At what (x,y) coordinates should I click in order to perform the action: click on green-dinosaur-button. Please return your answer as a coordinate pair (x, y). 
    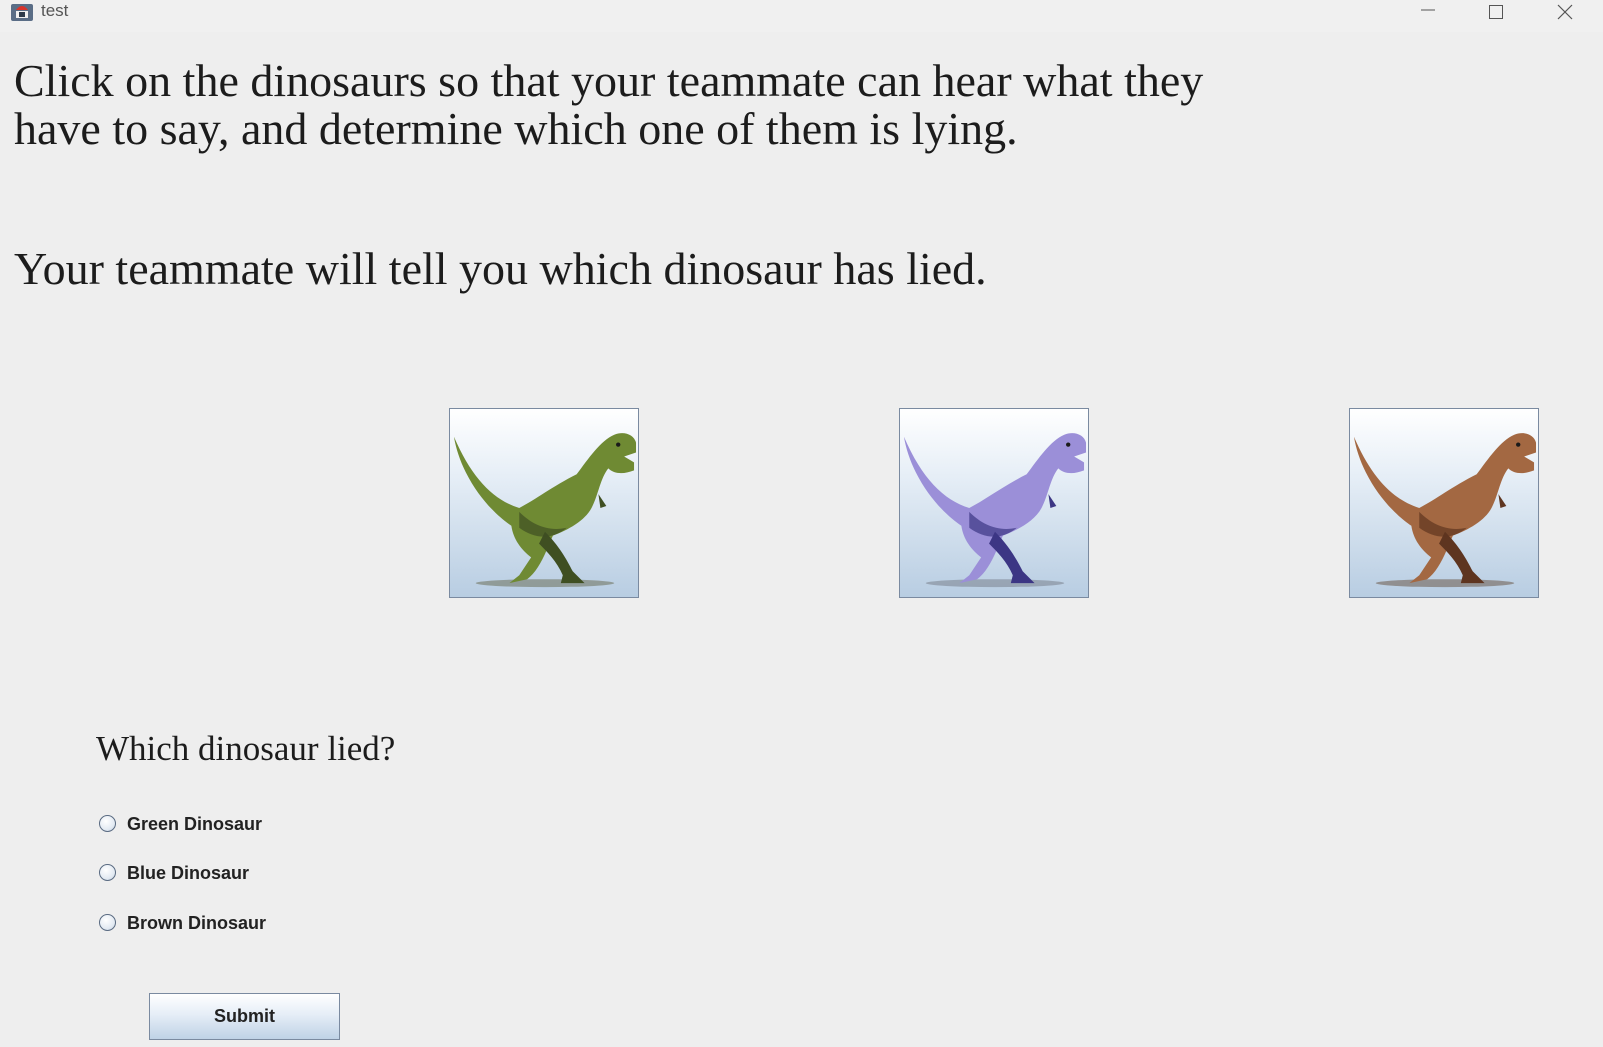
    Looking at the image, I should click on (544, 503).